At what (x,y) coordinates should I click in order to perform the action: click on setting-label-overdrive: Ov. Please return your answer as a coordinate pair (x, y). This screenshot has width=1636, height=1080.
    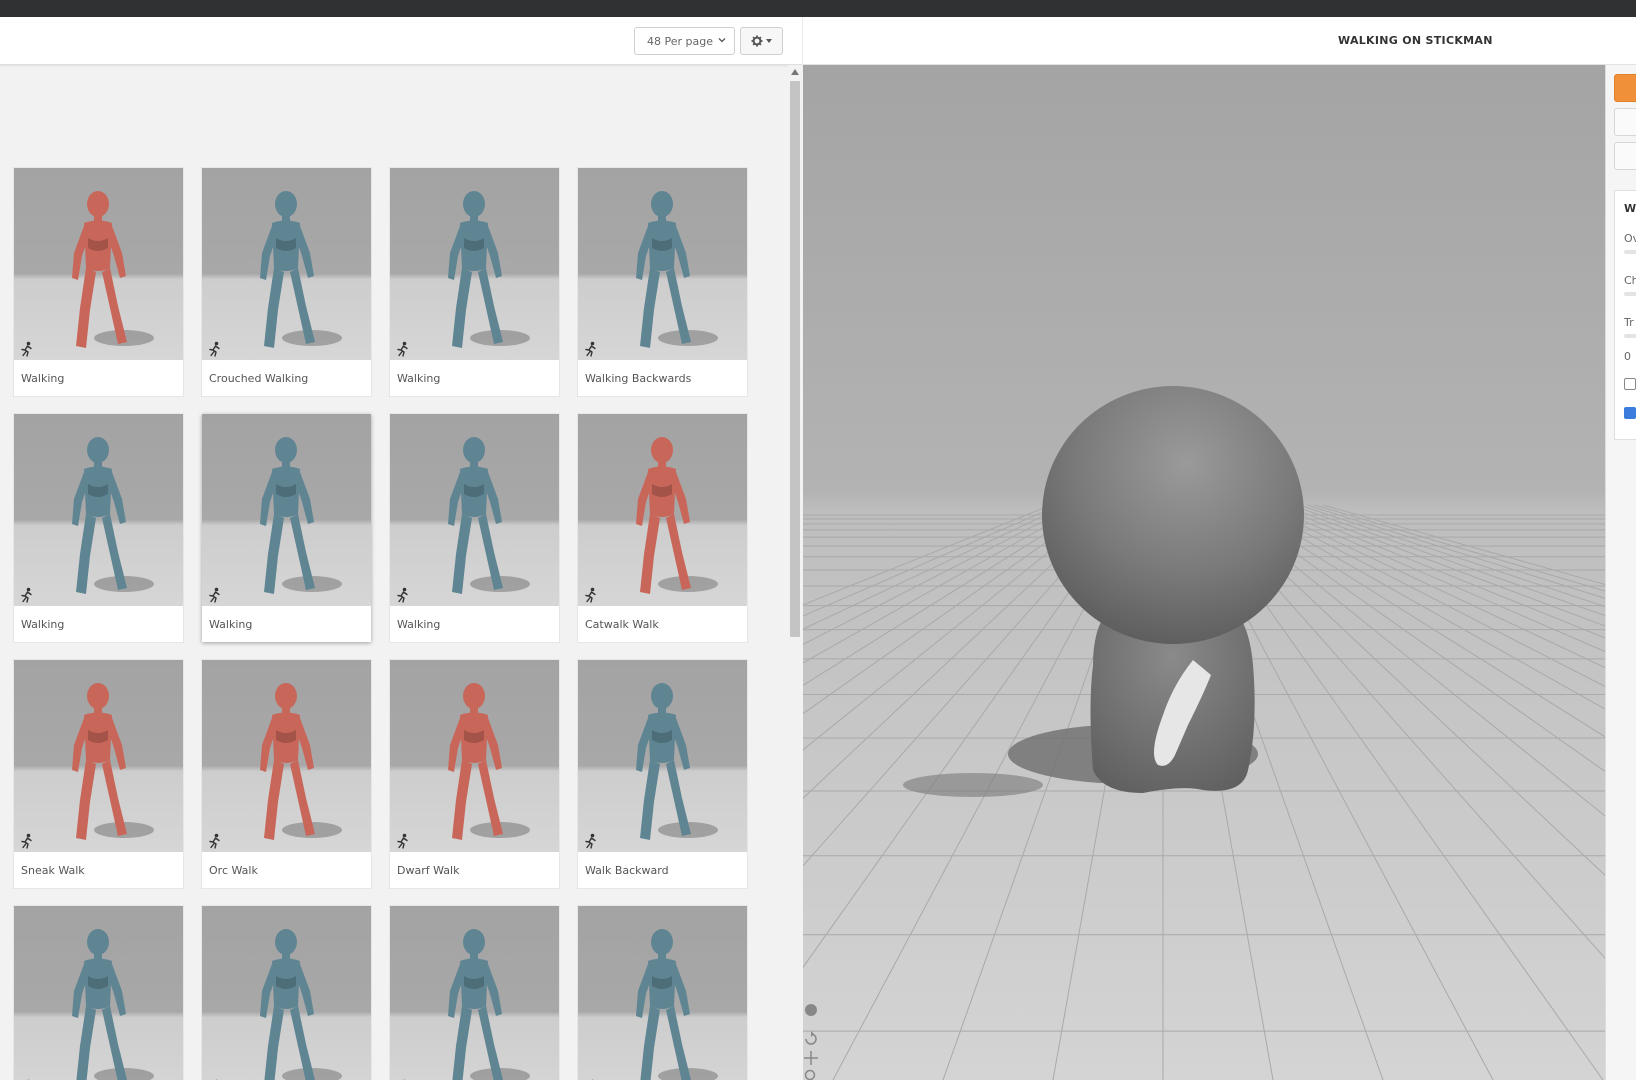
    Looking at the image, I should click on (1630, 238).